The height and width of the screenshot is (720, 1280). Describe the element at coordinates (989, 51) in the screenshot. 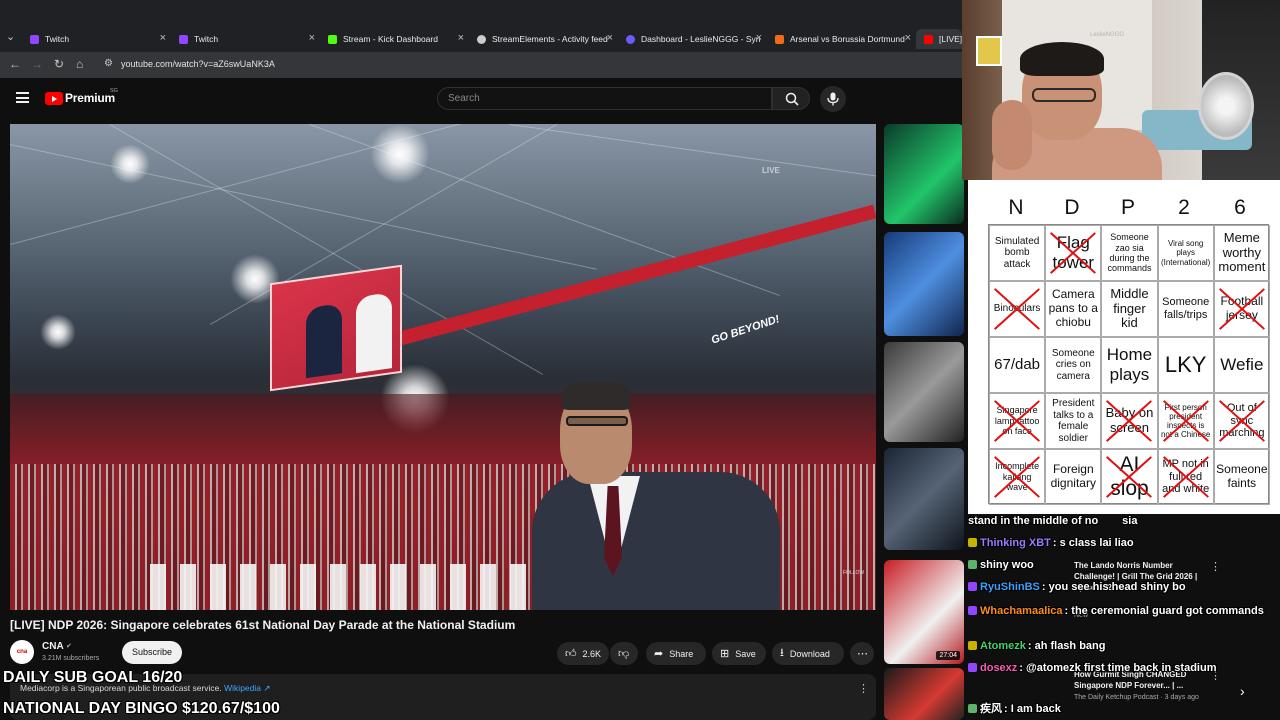

I see `webcam-poster` at that location.